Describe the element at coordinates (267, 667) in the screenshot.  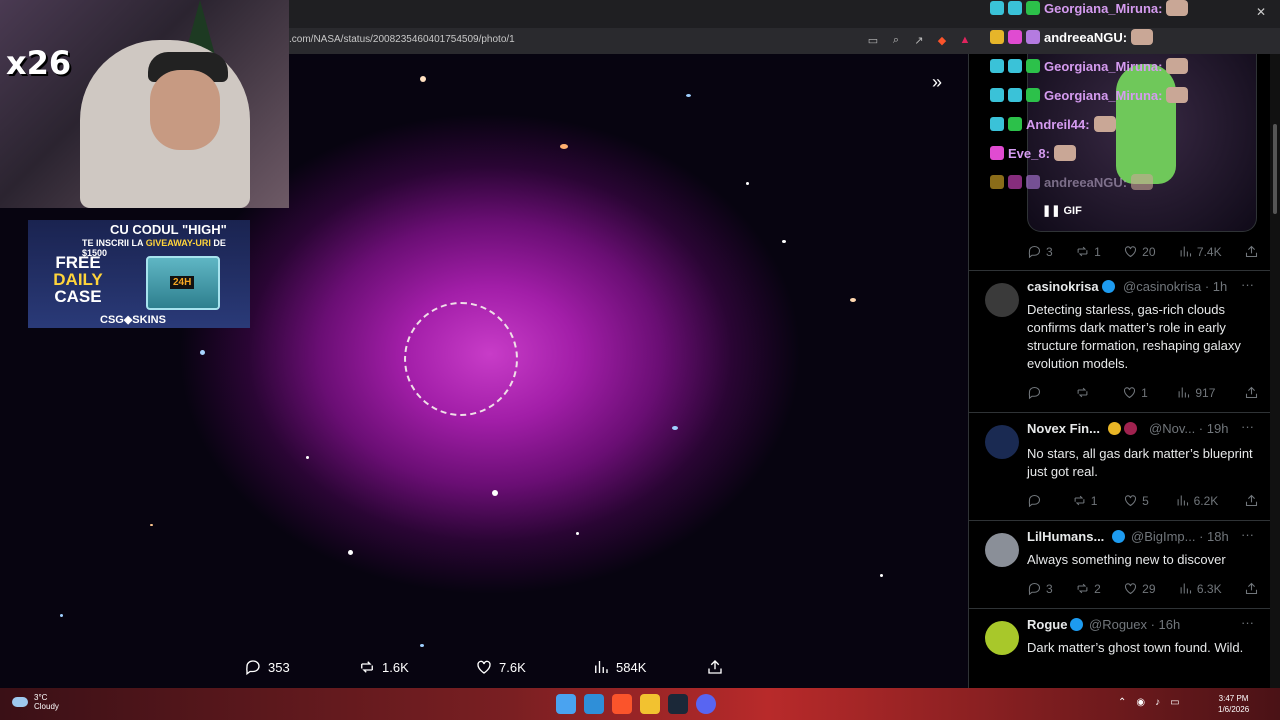
I see `reply-button: 353` at that location.